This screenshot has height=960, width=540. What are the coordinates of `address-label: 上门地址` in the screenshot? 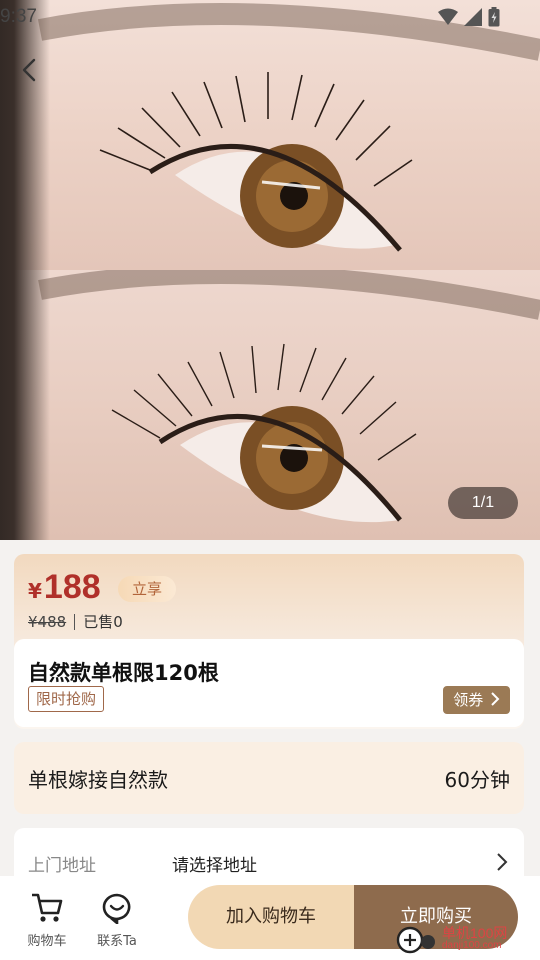 It's located at (62, 866).